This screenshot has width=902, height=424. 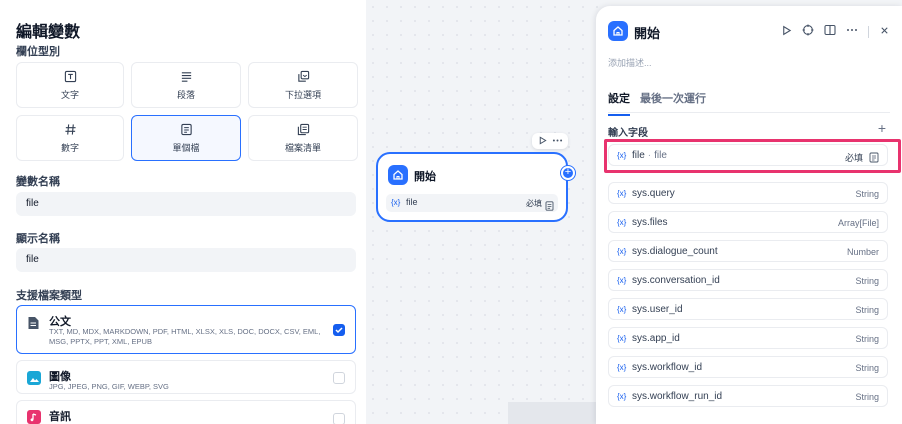 I want to click on file-type-checkbox-document, so click(x=339, y=330).